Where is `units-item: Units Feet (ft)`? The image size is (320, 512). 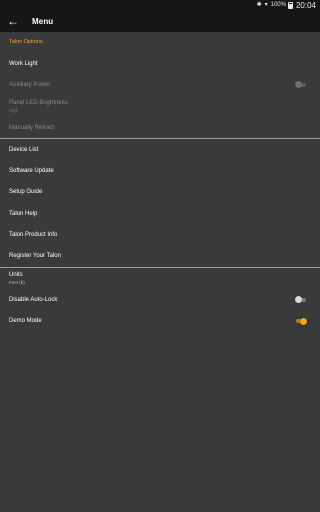
units-item: Units Feet (ft) is located at coordinates (160, 278).